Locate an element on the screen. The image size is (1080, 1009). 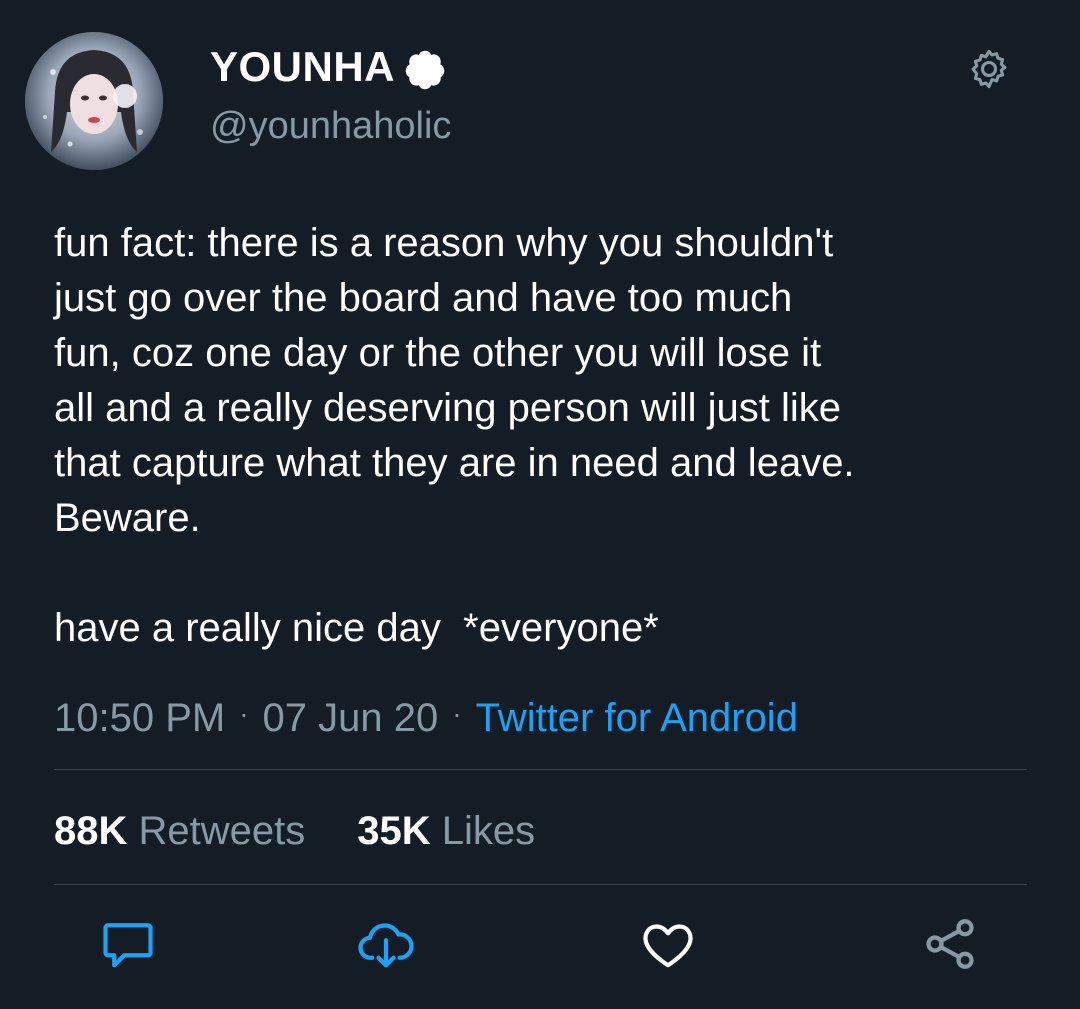
tweet-meta: 10:50 PM · 07 Jun 20 · Twitter for Android is located at coordinates (426, 716).